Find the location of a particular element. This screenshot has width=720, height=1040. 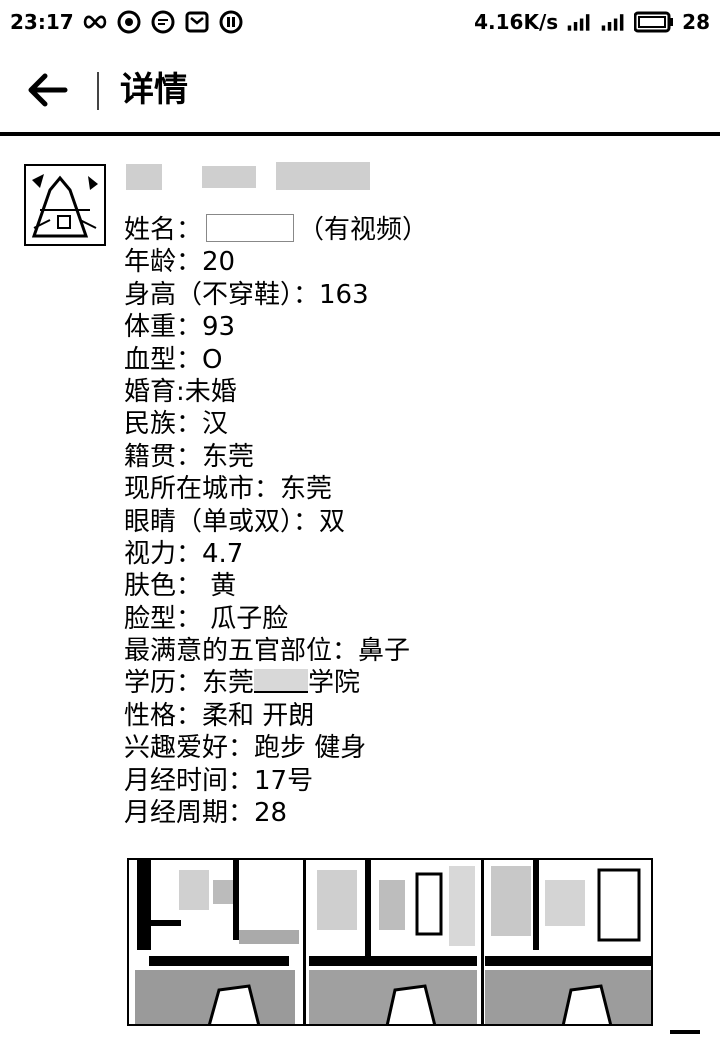

status-bar: 23:17 4.16K/s 28 is located at coordinates (360, 22).